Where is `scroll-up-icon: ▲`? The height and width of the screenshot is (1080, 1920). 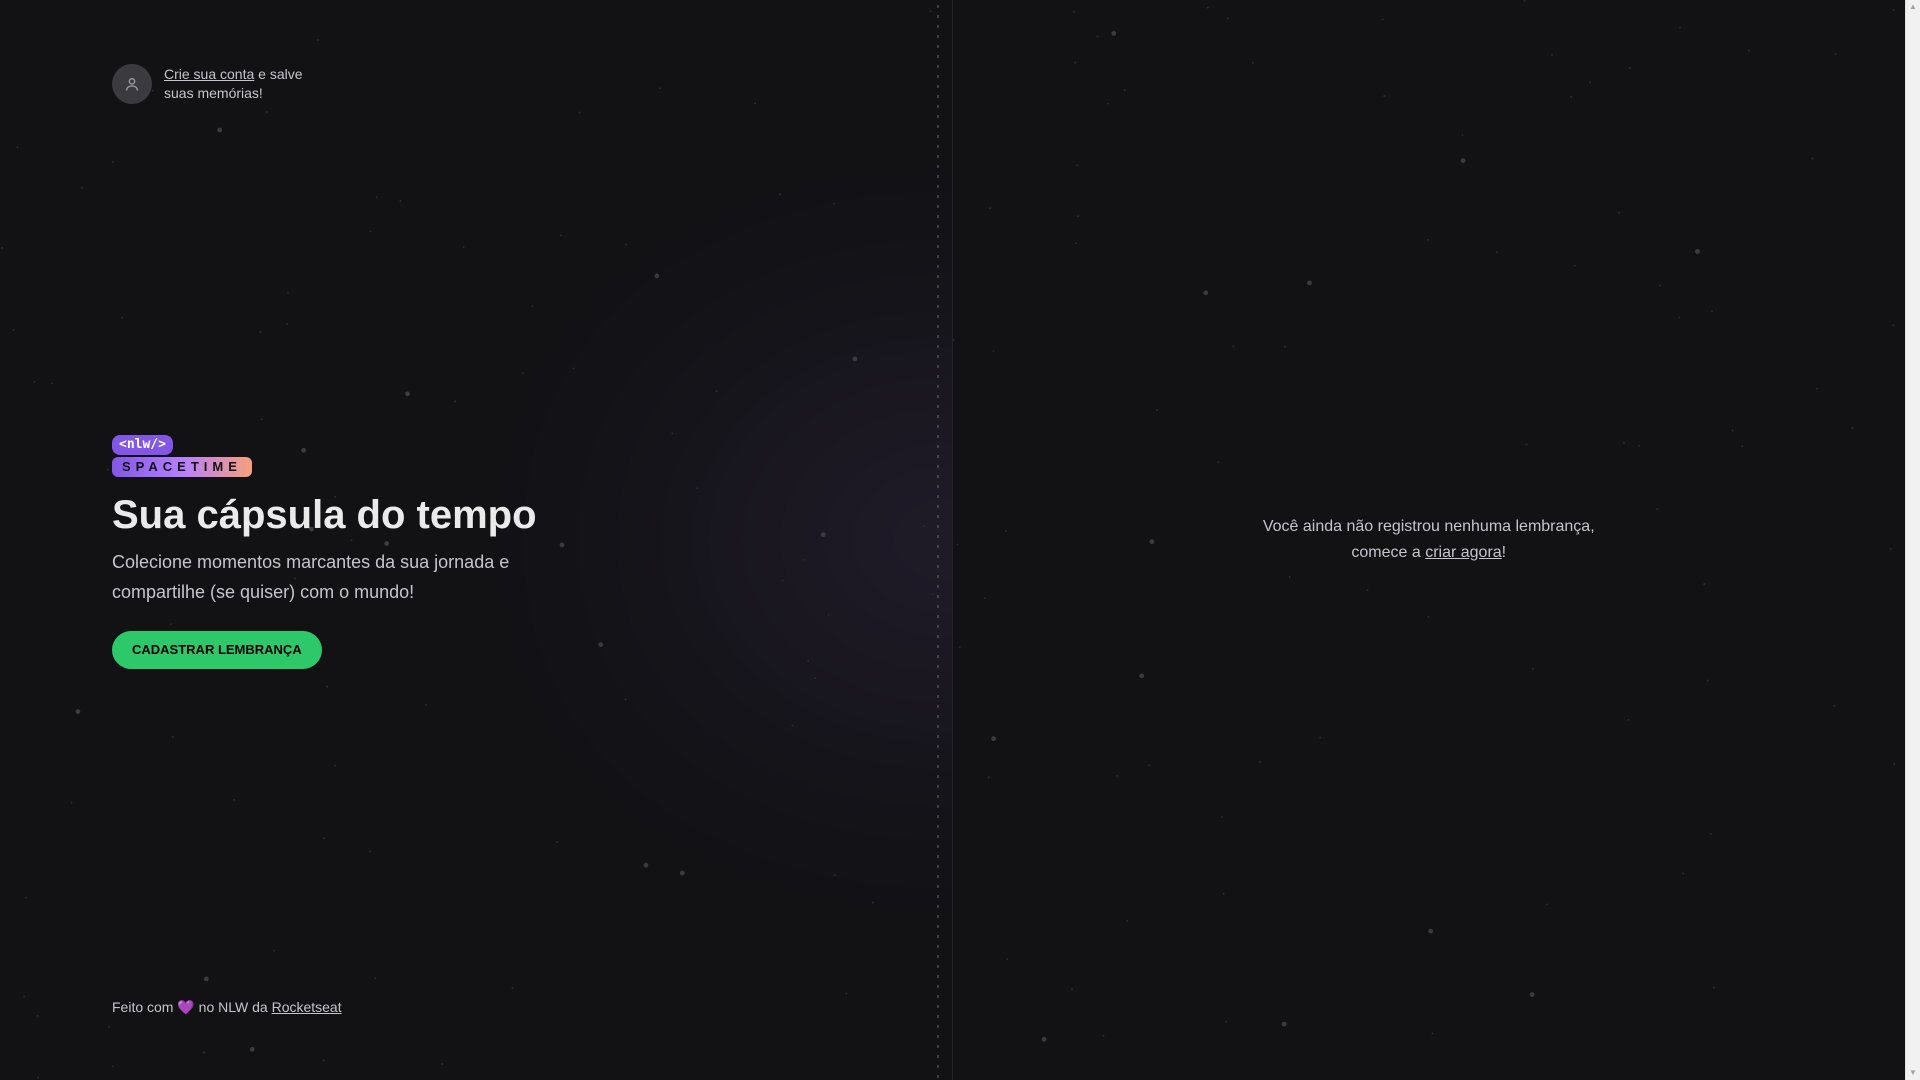 scroll-up-icon: ▲ is located at coordinates (1913, 7).